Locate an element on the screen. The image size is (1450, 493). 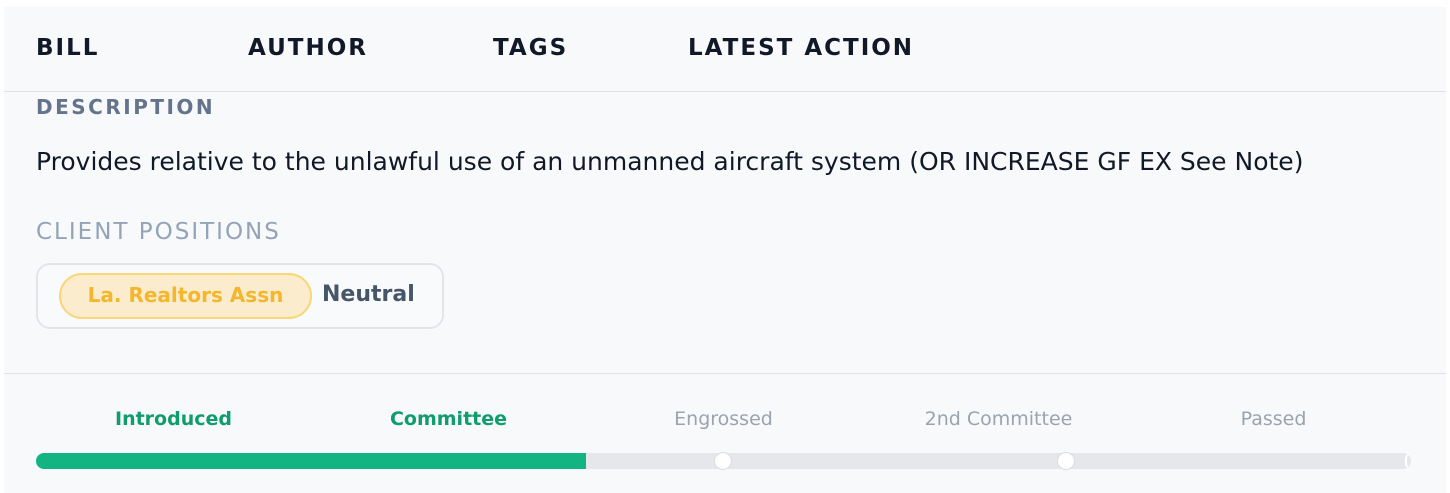
client-badge: La. Realtors Assn is located at coordinates (185, 296).